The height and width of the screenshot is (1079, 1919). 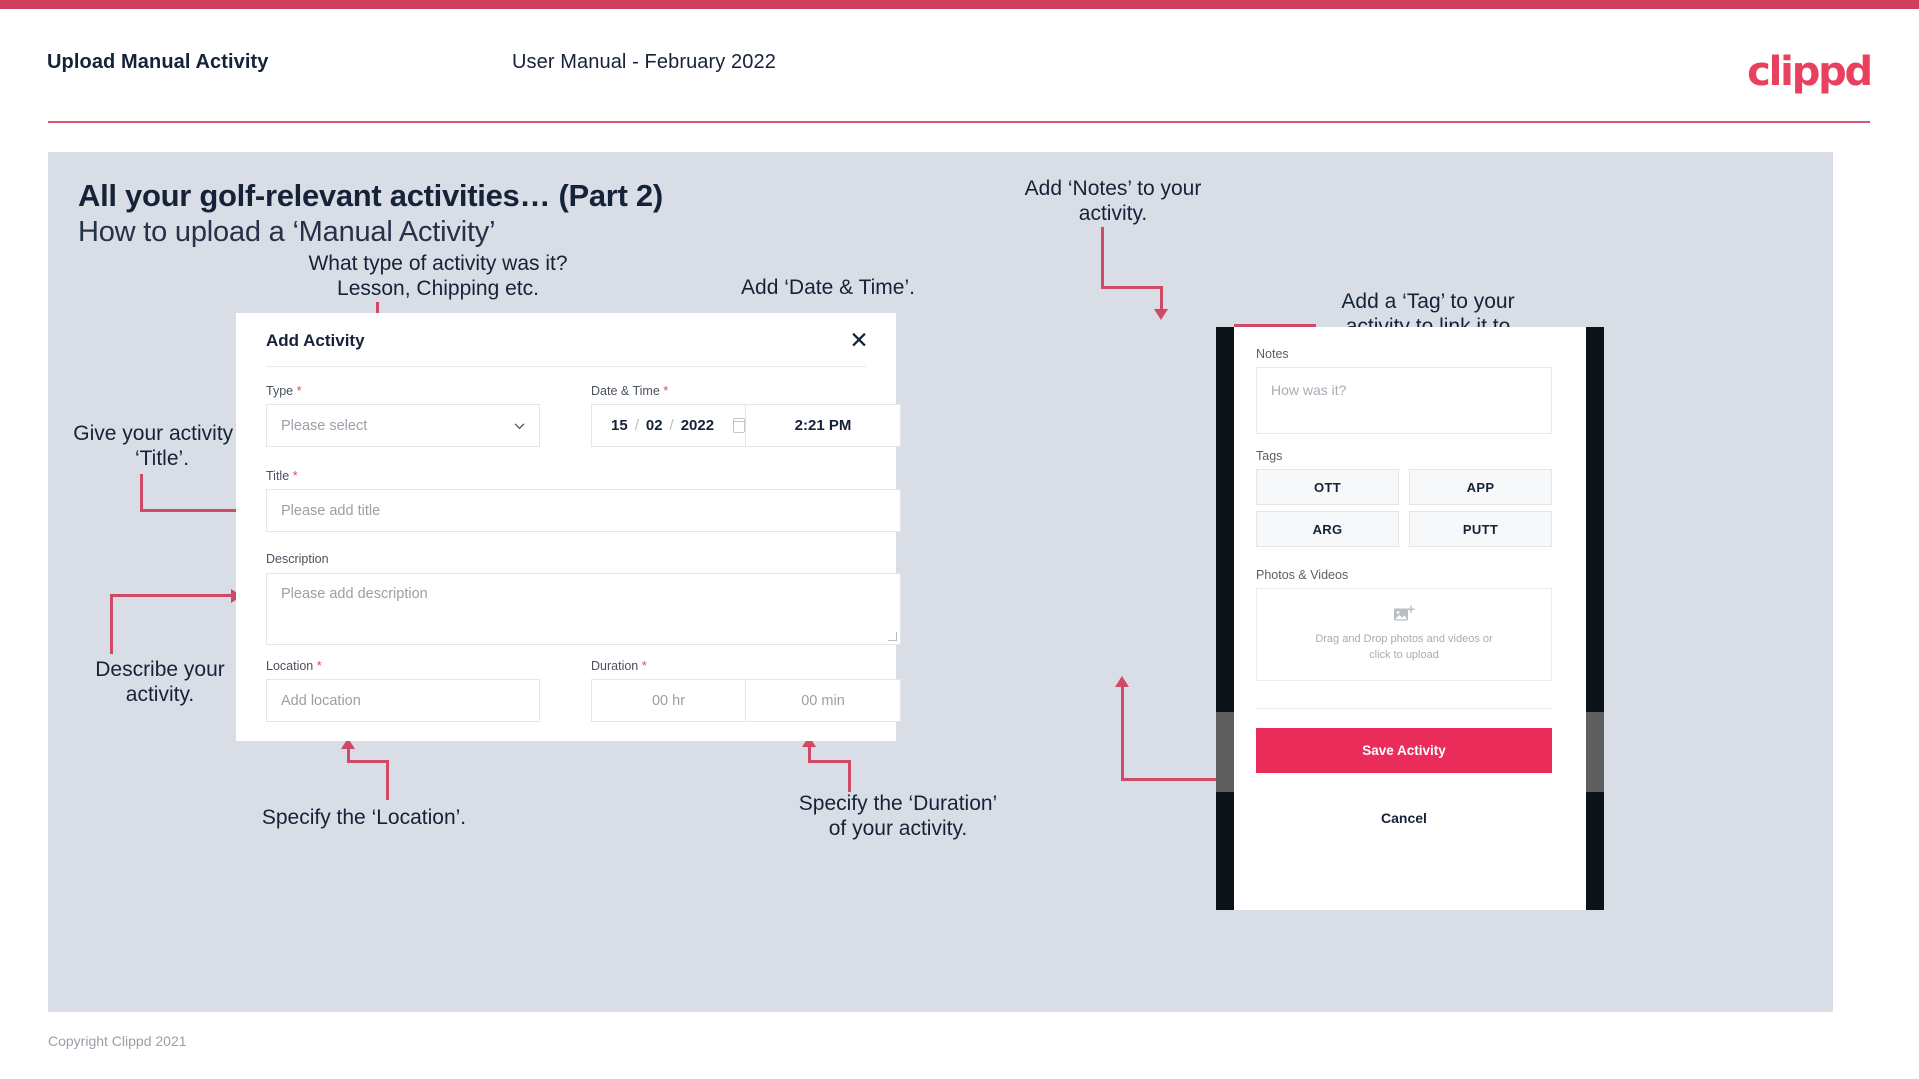 I want to click on clippd-logo: clippd, so click(x=1810, y=72).